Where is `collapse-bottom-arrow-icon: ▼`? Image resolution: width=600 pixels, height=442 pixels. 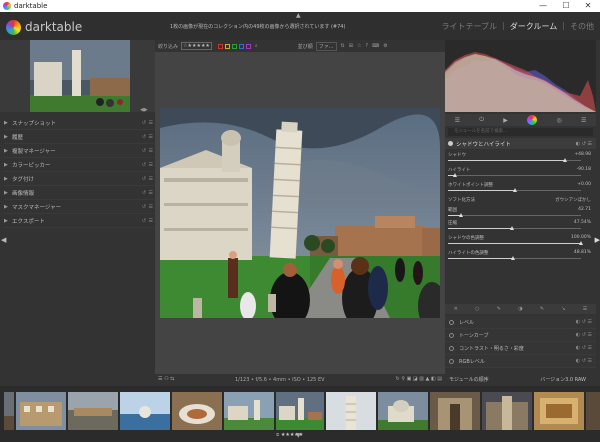 collapse-bottom-arrow-icon: ▼ is located at coordinates (298, 435).